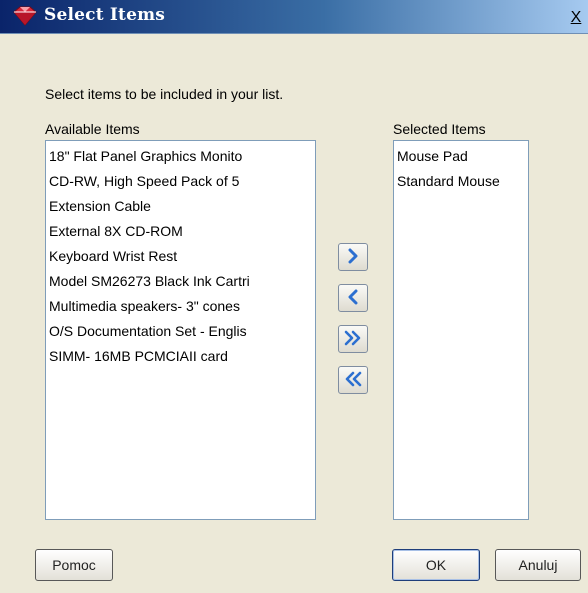 The height and width of the screenshot is (593, 588). Describe the element at coordinates (294, 17) in the screenshot. I see `title-bar: Select Items X` at that location.